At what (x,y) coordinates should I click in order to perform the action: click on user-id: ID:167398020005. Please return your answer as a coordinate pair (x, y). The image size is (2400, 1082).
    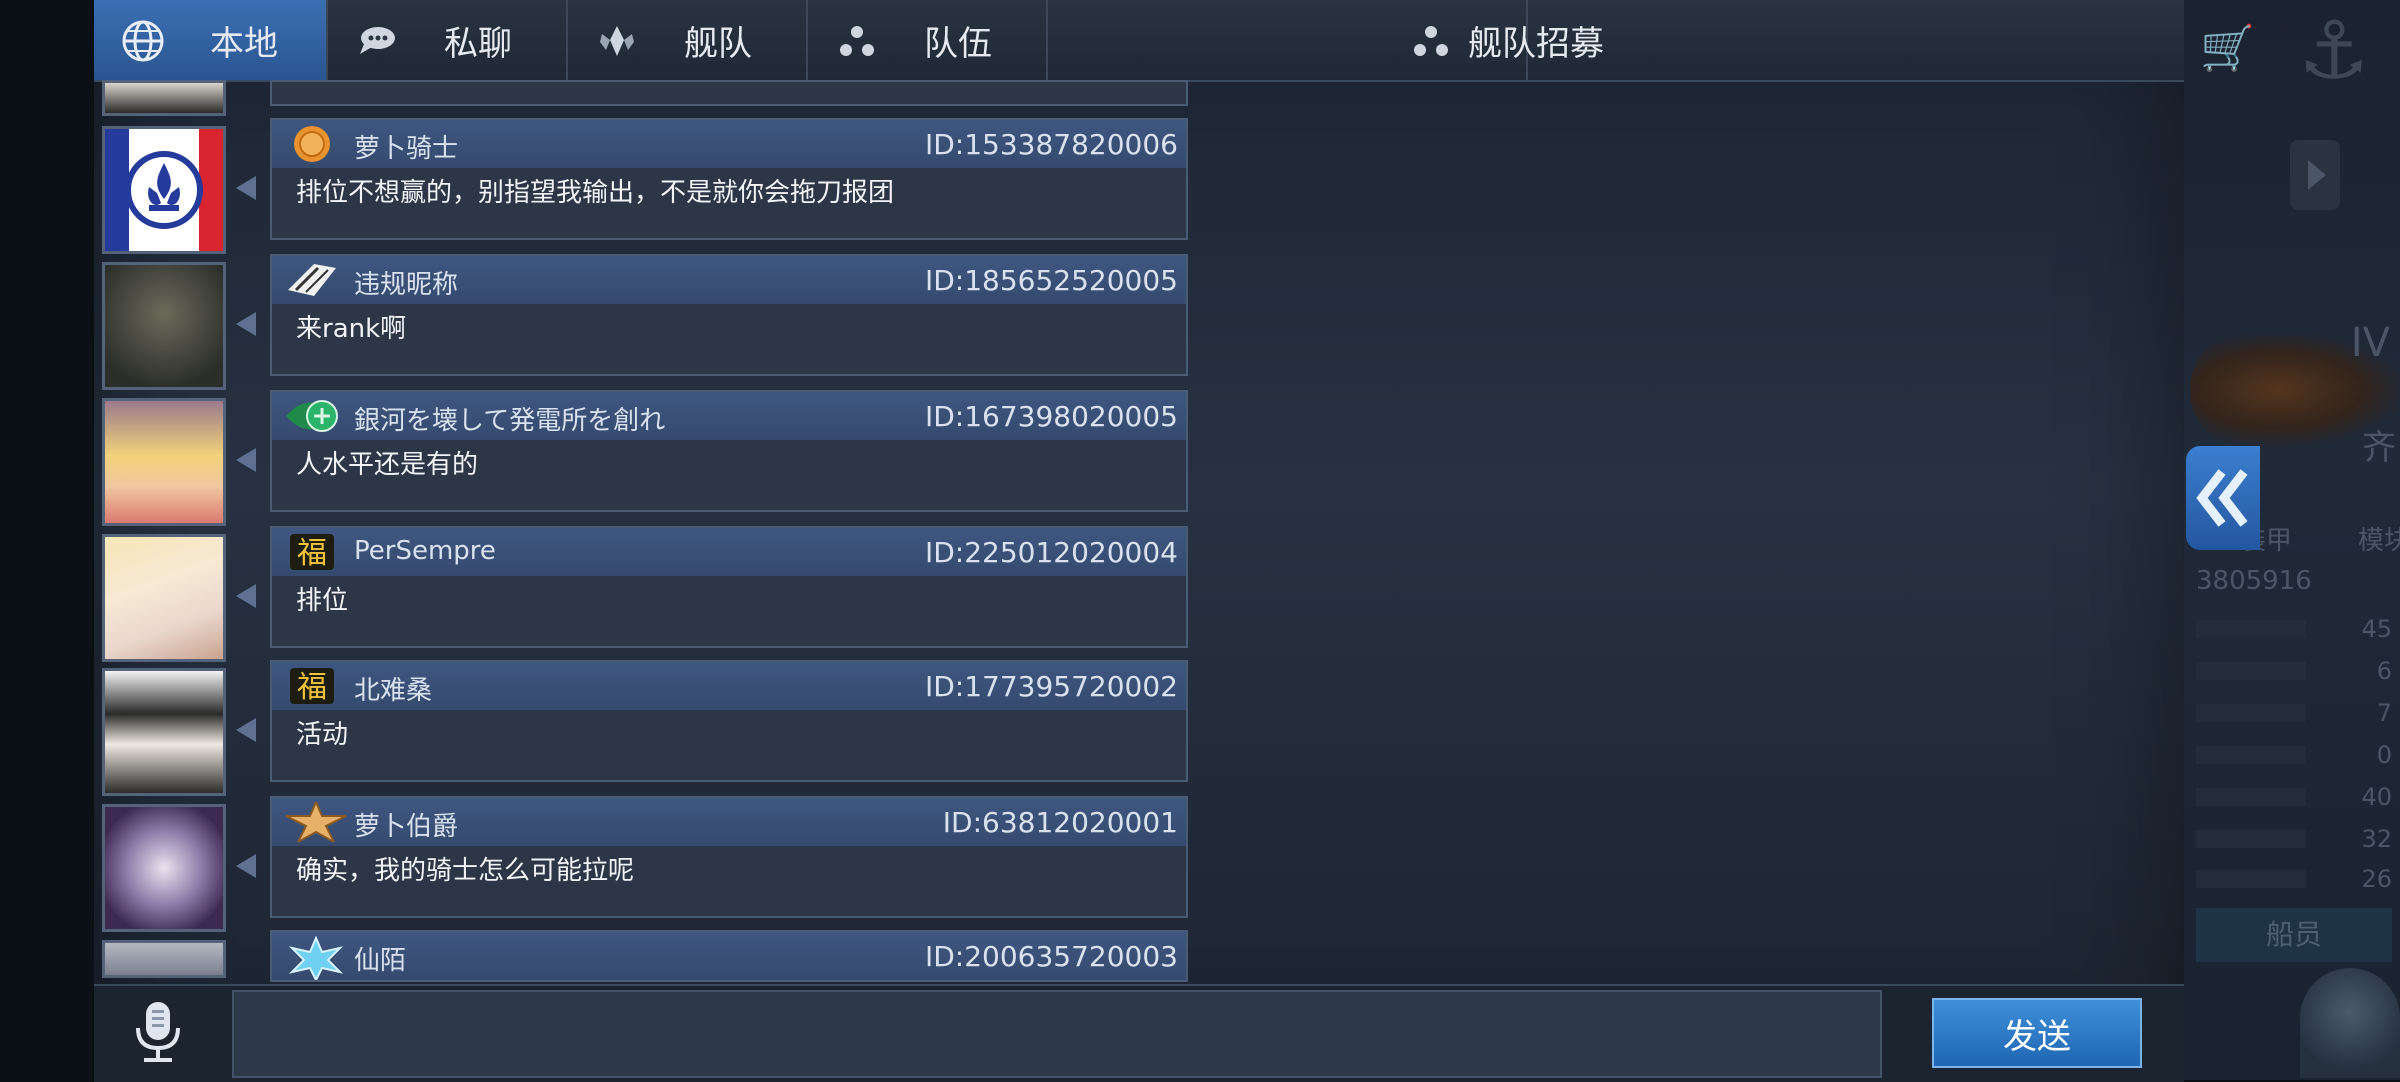
    Looking at the image, I should click on (1051, 416).